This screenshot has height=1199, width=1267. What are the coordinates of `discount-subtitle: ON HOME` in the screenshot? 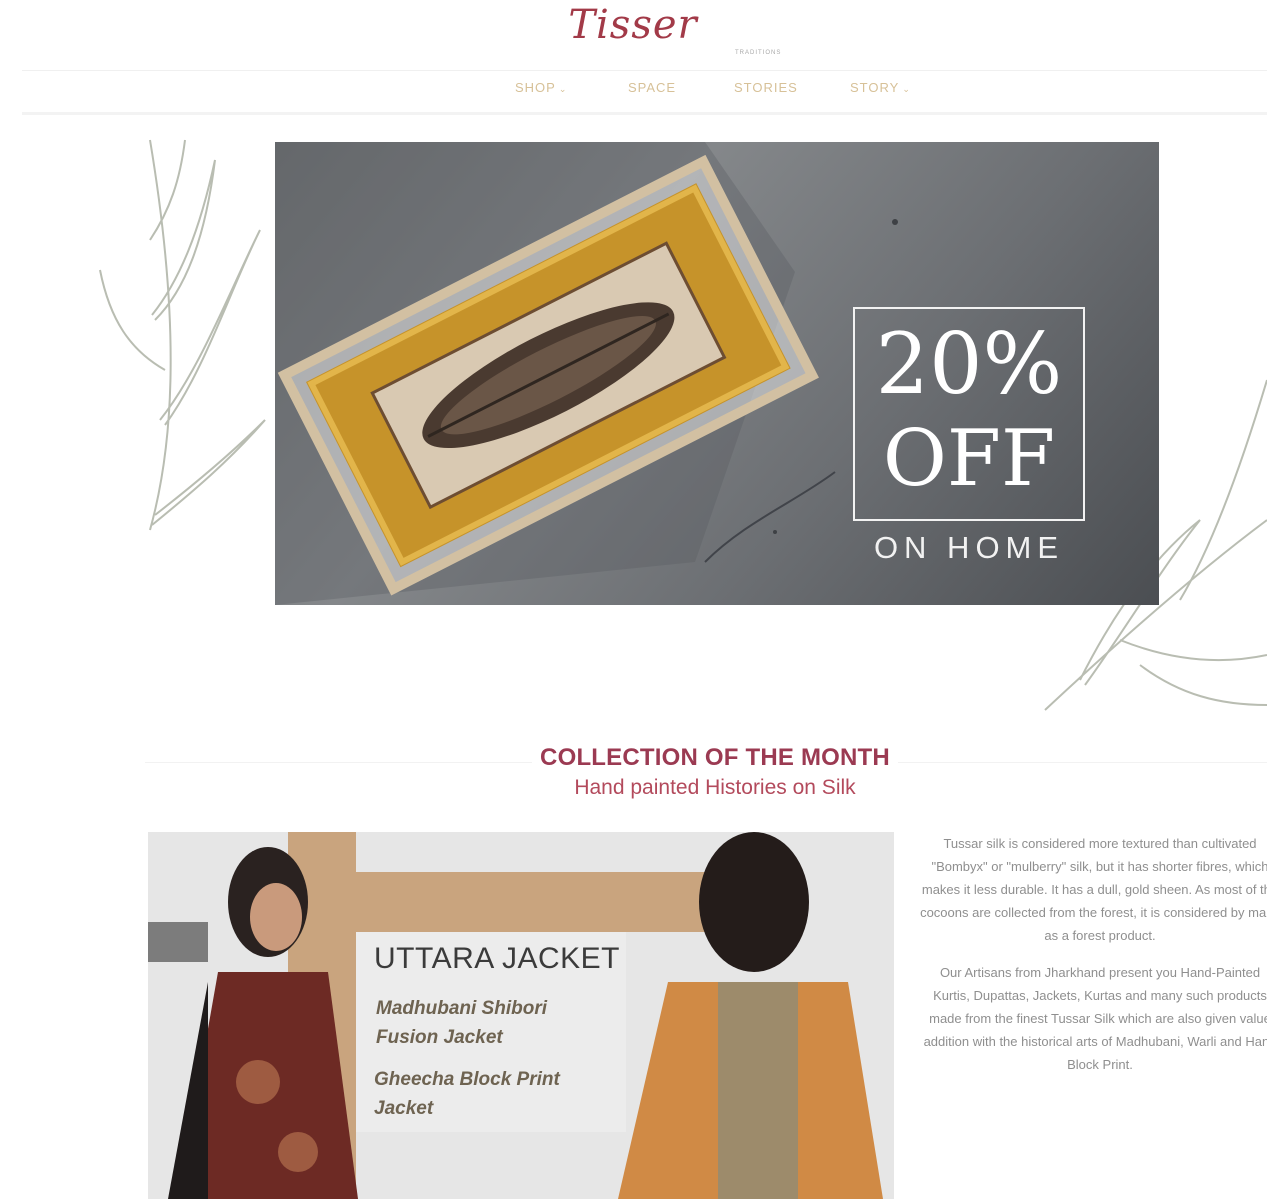 It's located at (969, 547).